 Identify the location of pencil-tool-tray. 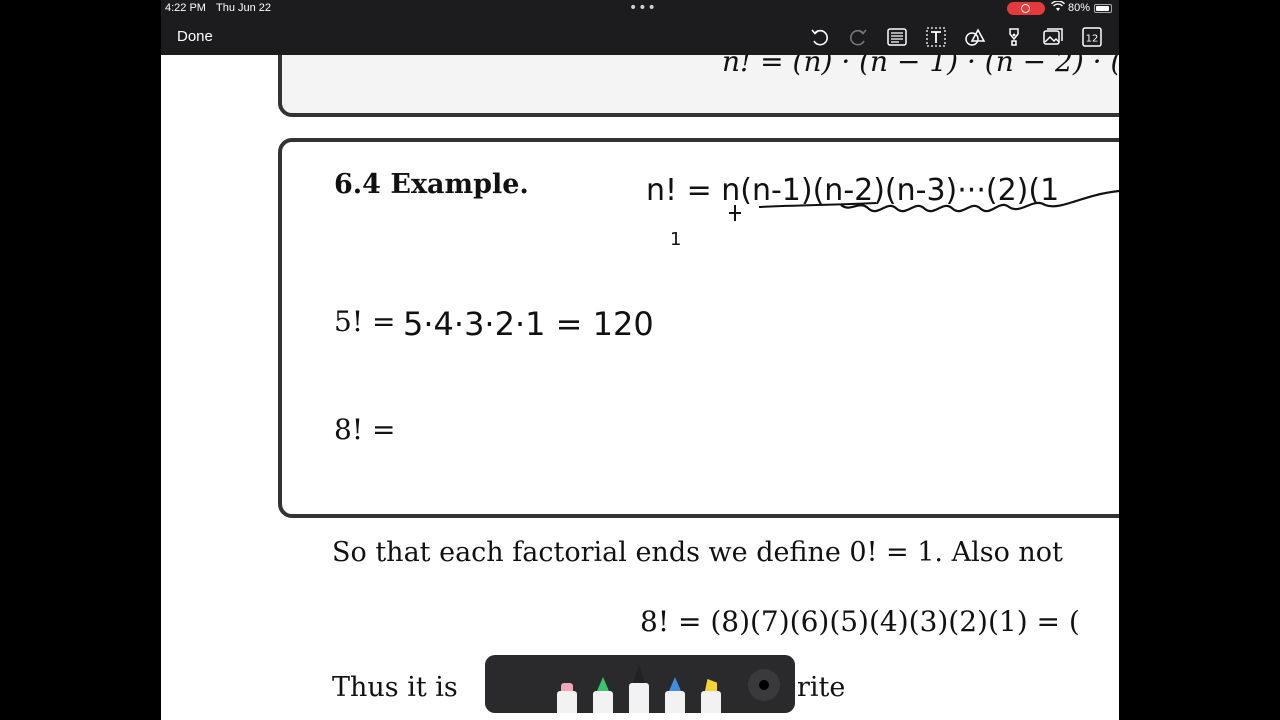
(640, 684).